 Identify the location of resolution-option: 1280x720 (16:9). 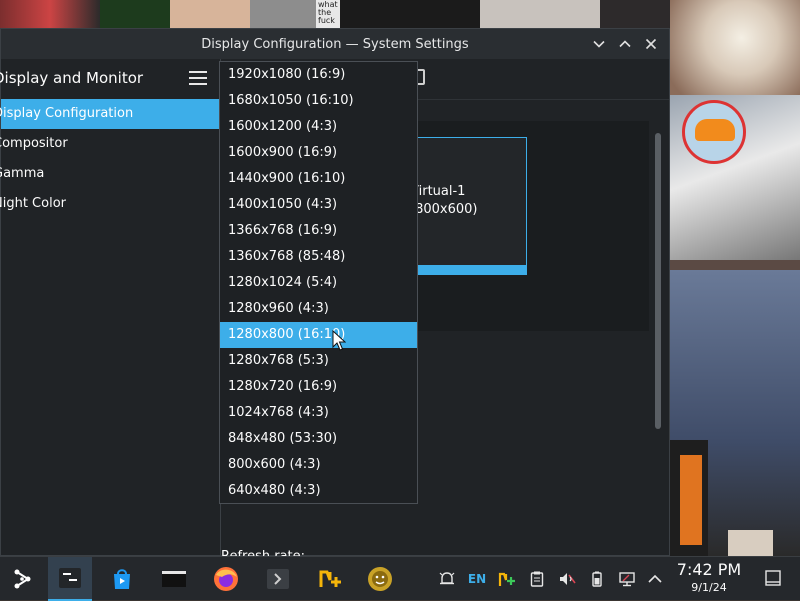
(318, 387).